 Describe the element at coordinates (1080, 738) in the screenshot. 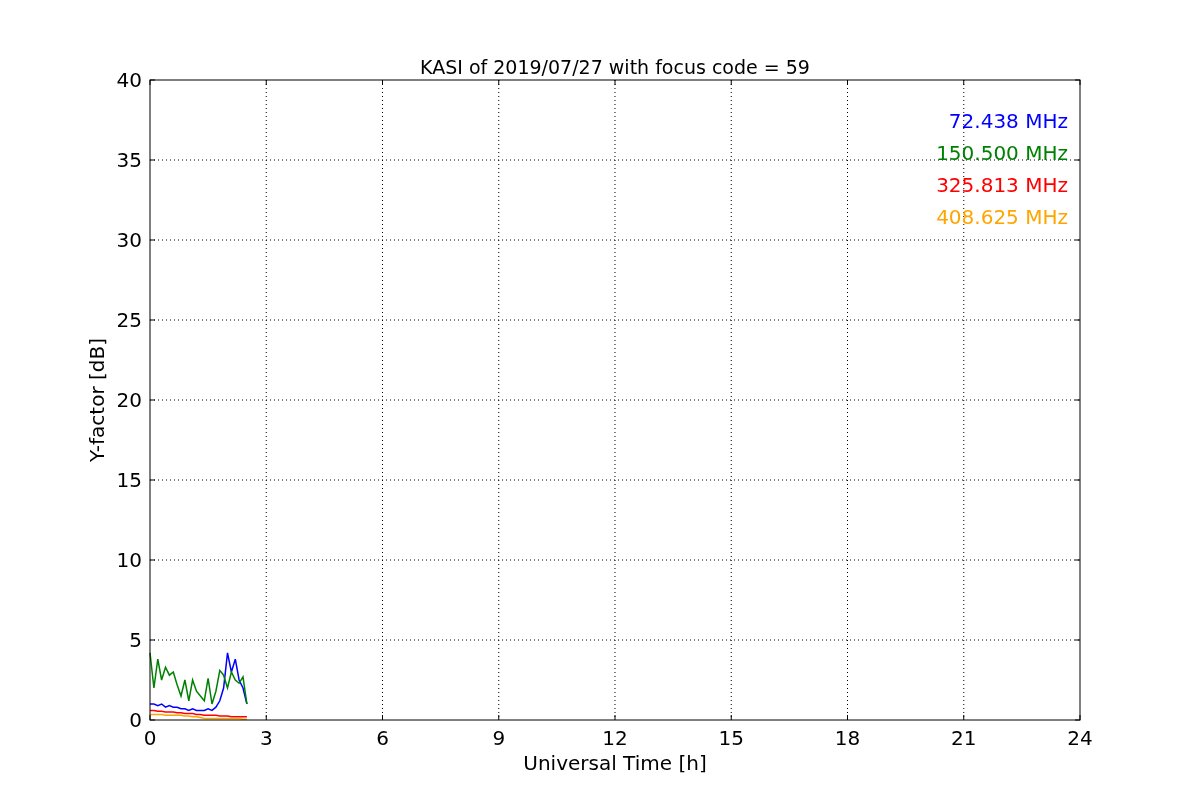

I see `x-tick-label: 24` at that location.